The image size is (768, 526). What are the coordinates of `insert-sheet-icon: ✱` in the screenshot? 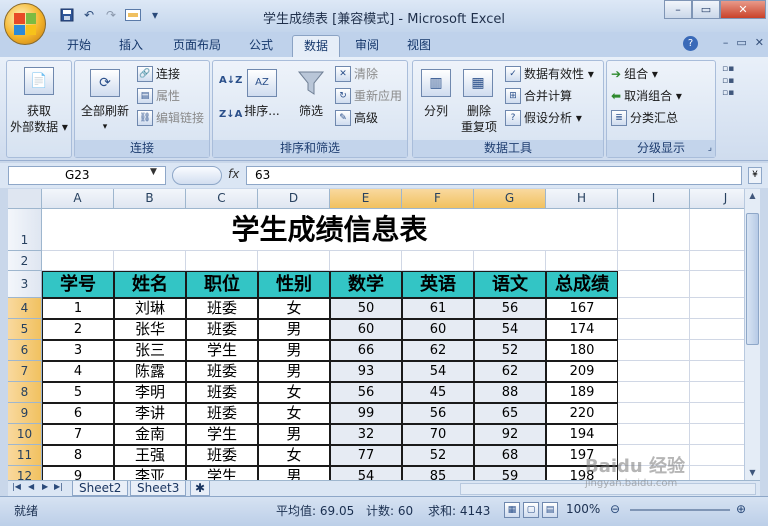 It's located at (200, 488).